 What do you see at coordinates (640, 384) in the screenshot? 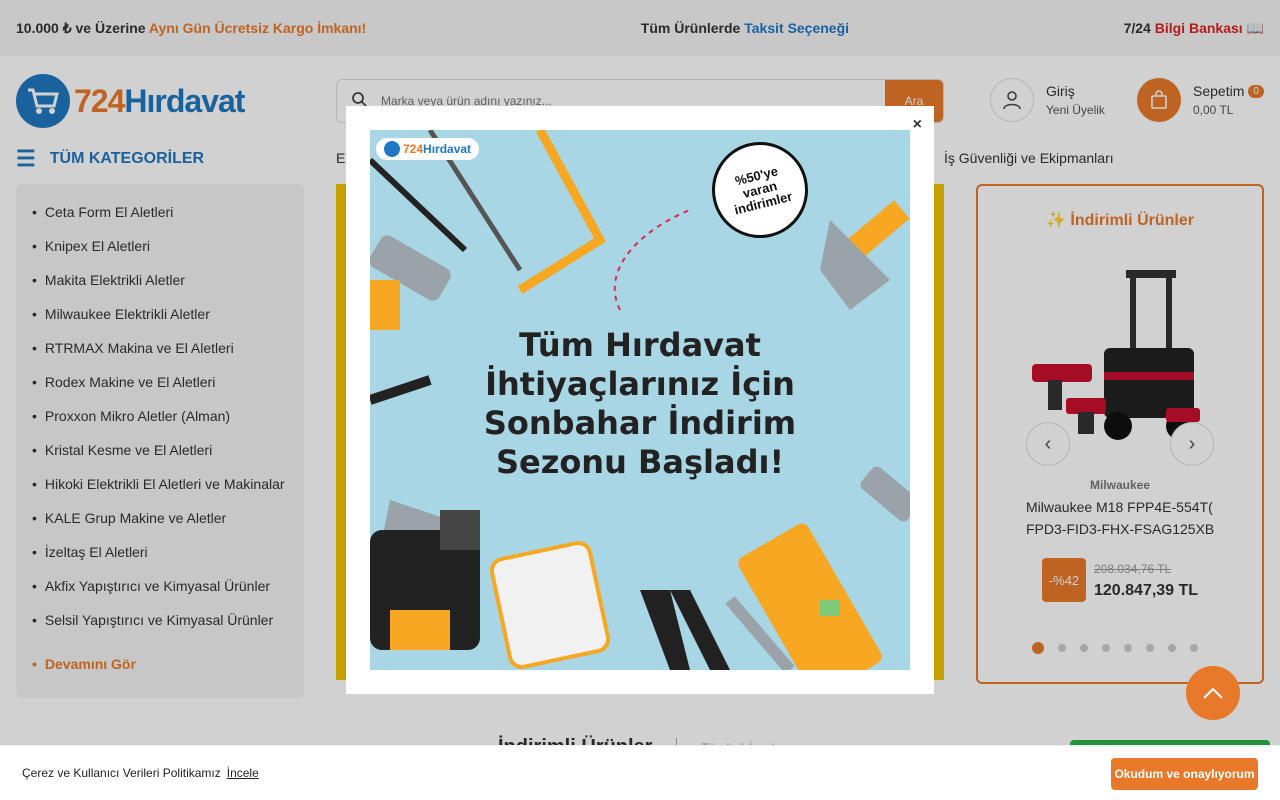
I see `headline-line-2: İhtiyaçlarınız İçin` at bounding box center [640, 384].